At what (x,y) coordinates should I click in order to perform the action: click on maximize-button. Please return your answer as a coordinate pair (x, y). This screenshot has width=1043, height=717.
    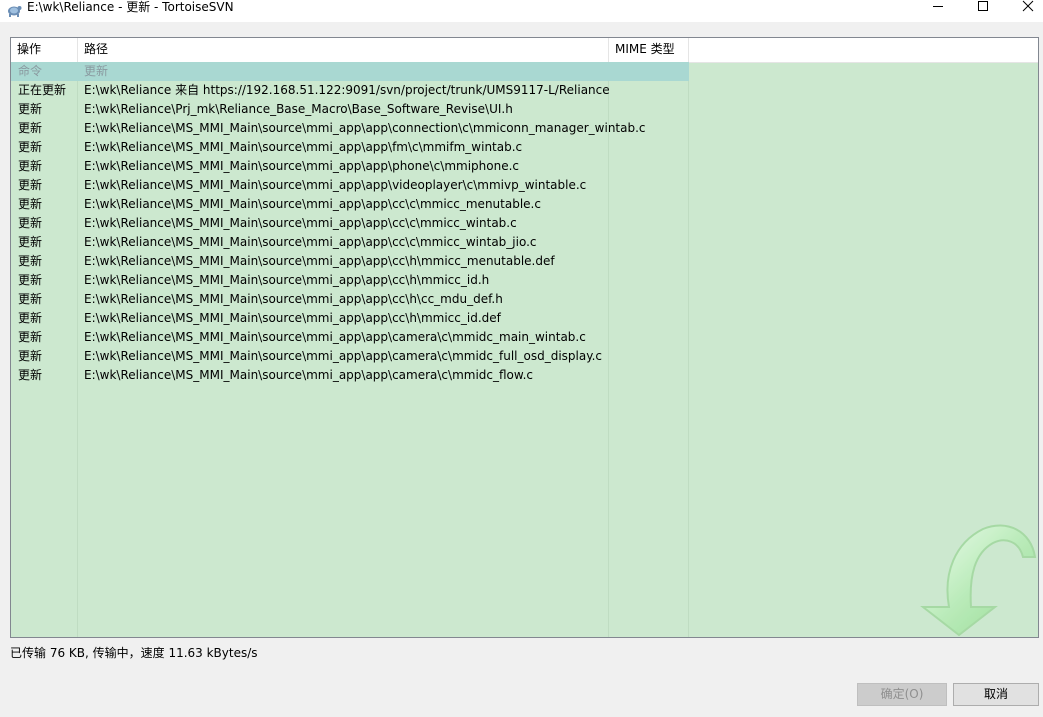
    Looking at the image, I should click on (983, 11).